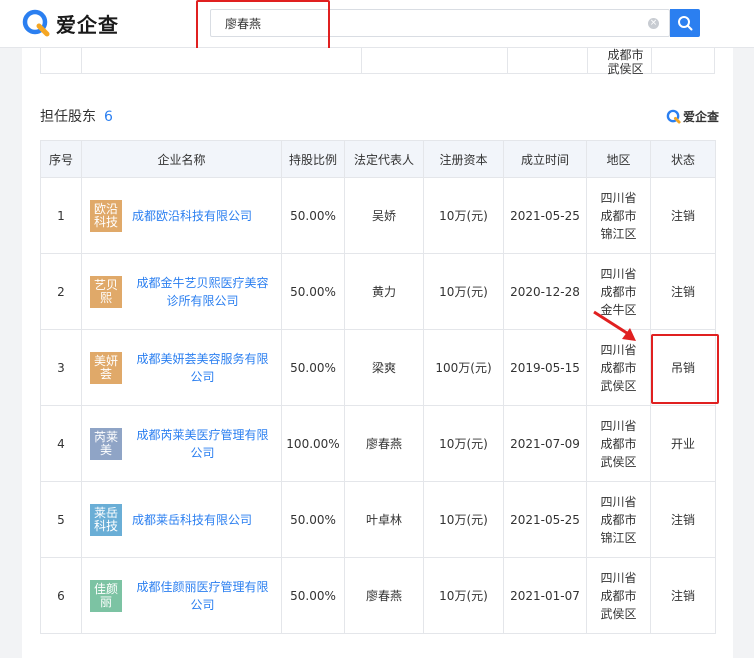 Image resolution: width=754 pixels, height=658 pixels. I want to click on company-cell: 艺贝熙 成都金牛艺贝熙医疗美容诊所有限公司, so click(181, 291).